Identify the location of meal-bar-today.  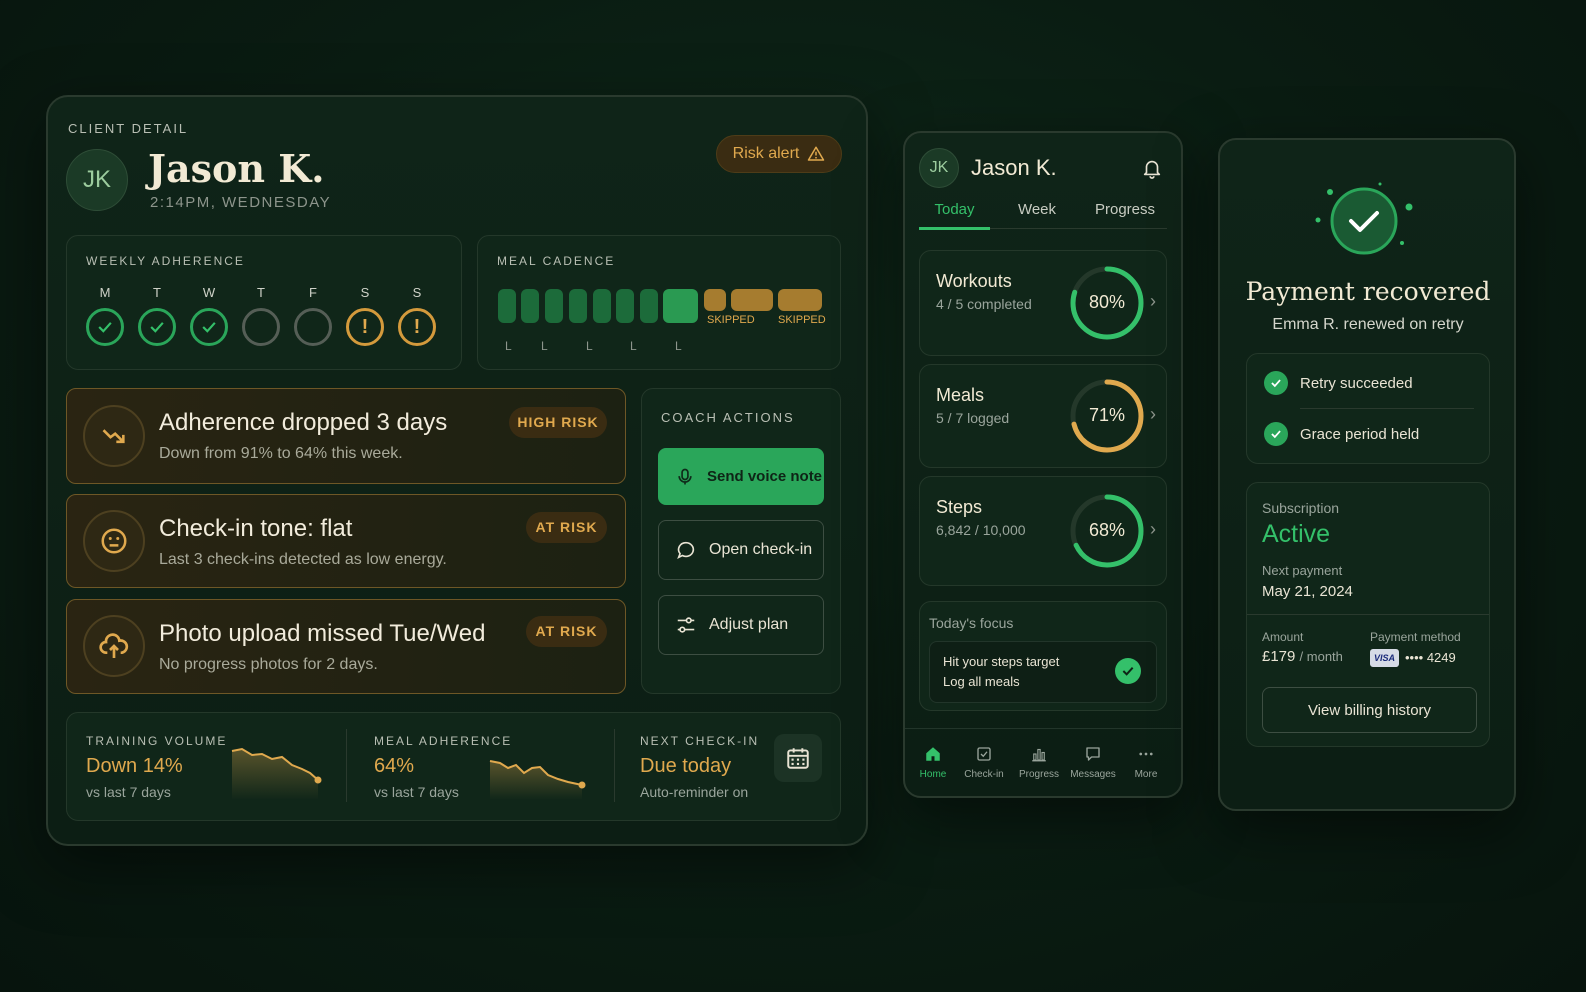
(680, 306).